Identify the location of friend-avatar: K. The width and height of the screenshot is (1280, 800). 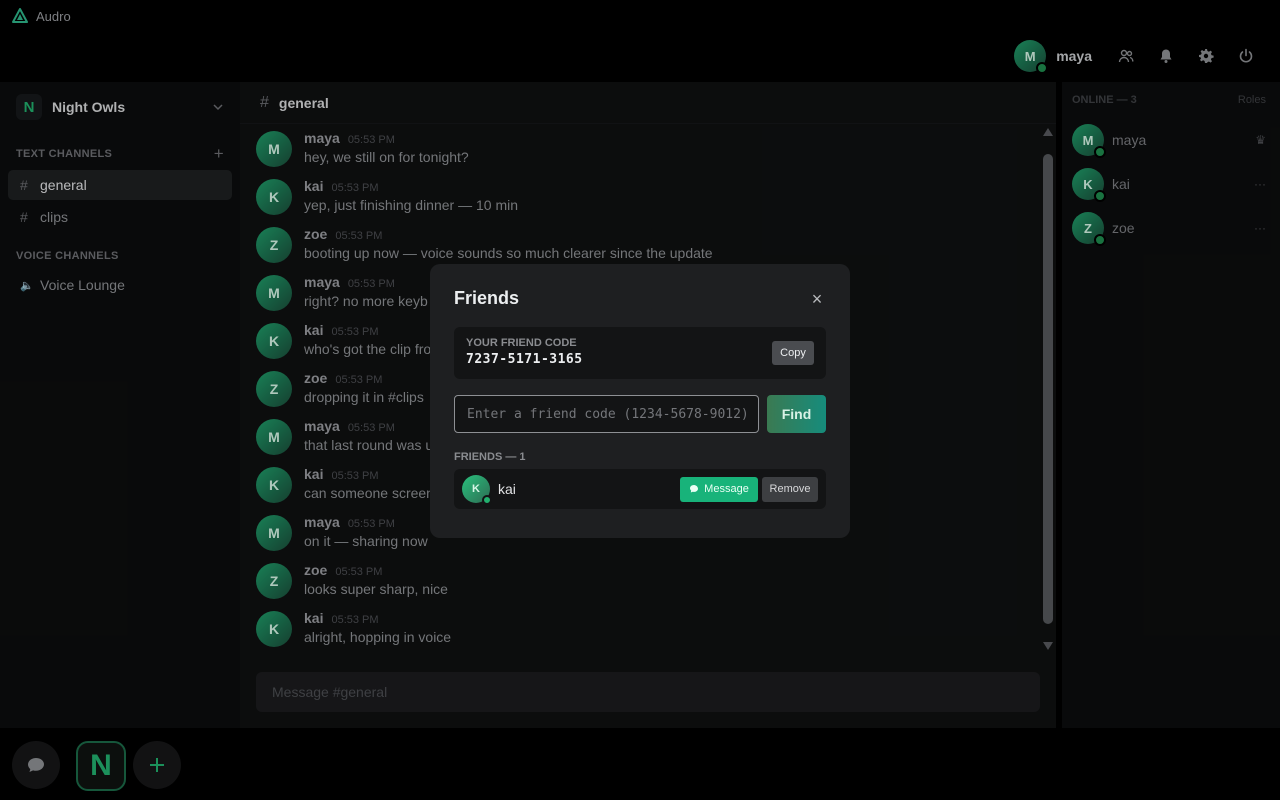
(477, 490).